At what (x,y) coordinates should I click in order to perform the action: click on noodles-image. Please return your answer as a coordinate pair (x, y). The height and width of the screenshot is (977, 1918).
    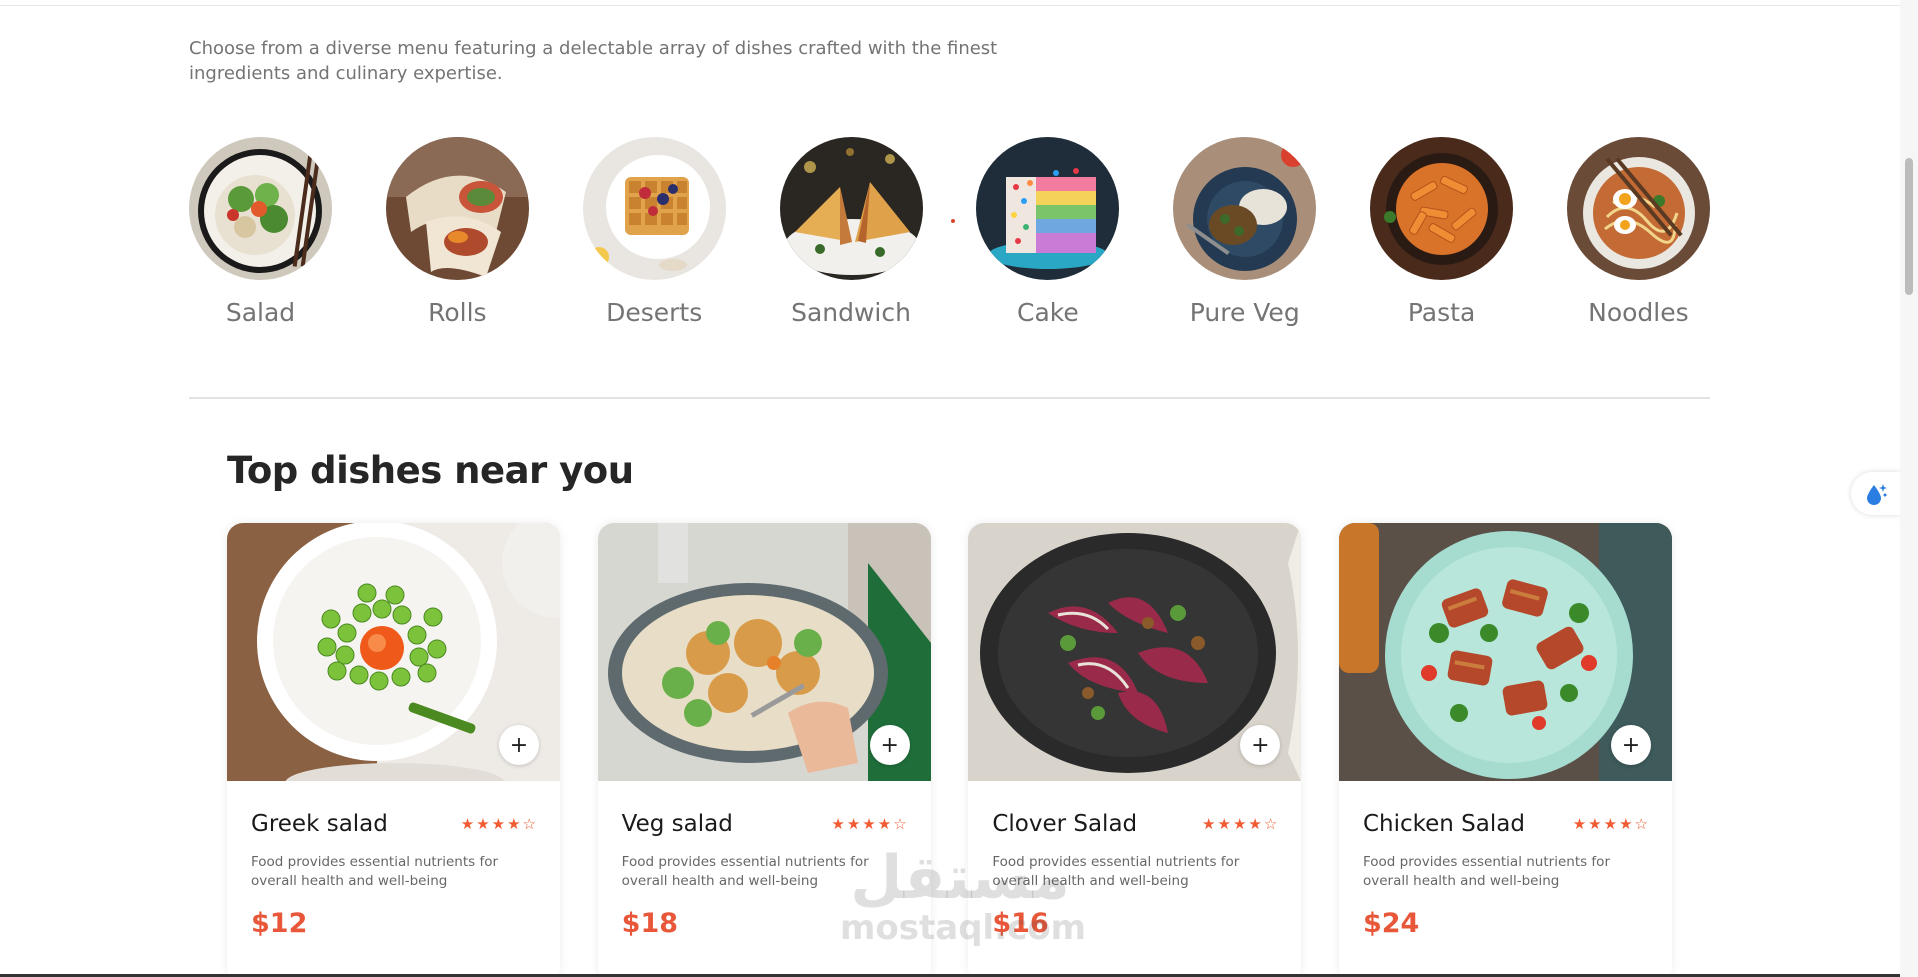
    Looking at the image, I should click on (1638, 208).